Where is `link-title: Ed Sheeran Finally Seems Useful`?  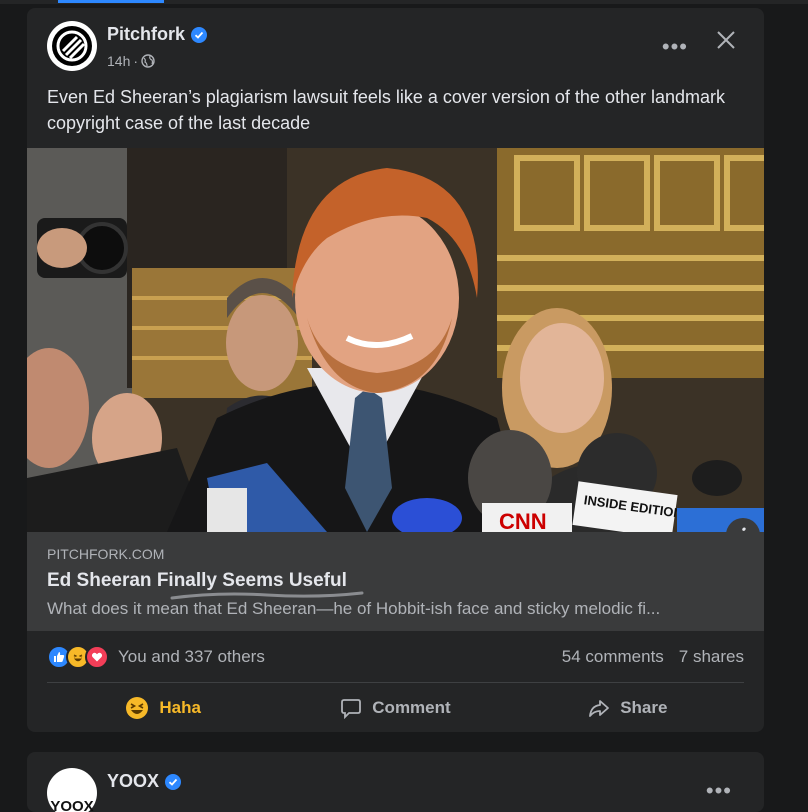
link-title: Ed Sheeran Finally Seems Useful is located at coordinates (197, 581).